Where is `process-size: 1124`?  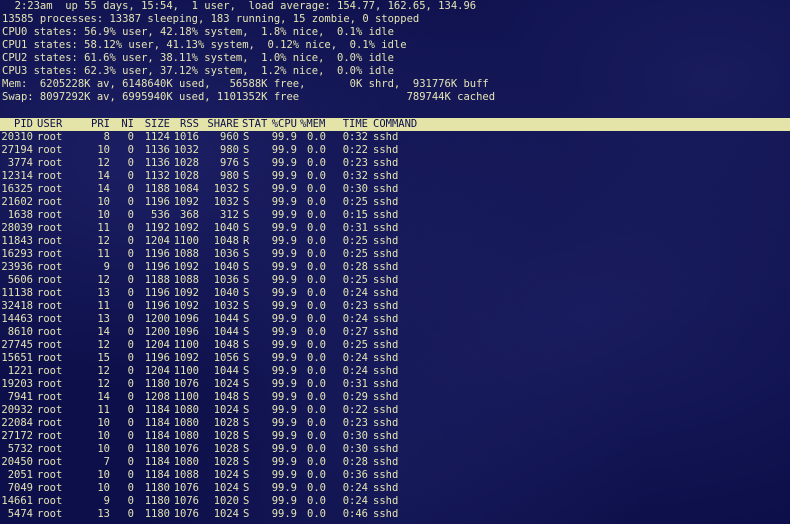
process-size: 1124 is located at coordinates (157, 137).